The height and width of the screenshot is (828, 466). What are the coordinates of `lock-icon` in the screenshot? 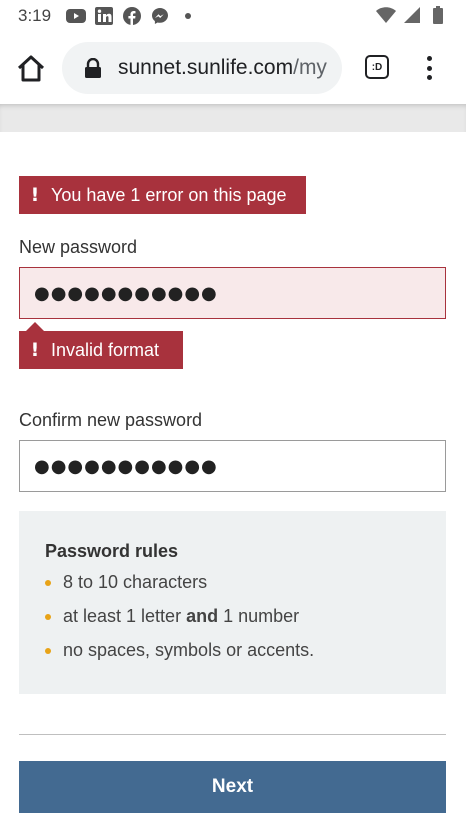 It's located at (93, 67).